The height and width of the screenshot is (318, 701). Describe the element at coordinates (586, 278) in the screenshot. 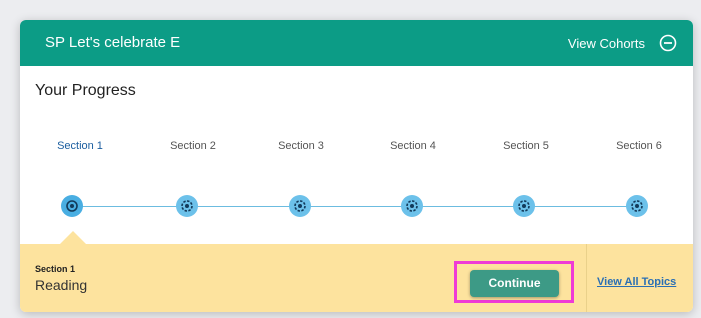

I see `footer-divider` at that location.